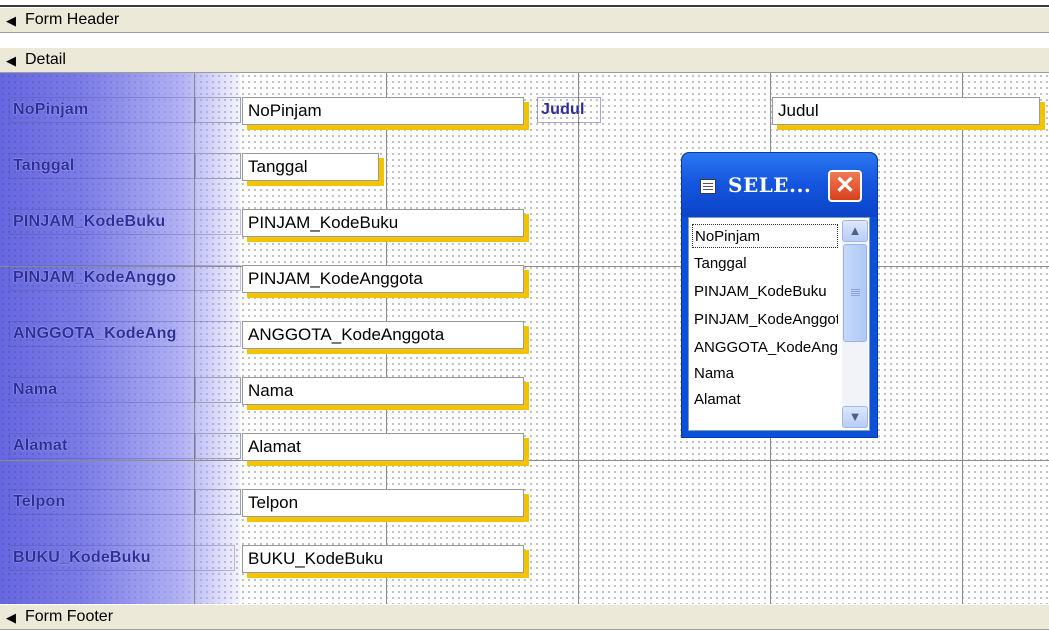  I want to click on form-footer-bar: ◀ Form Footer, so click(524, 617).